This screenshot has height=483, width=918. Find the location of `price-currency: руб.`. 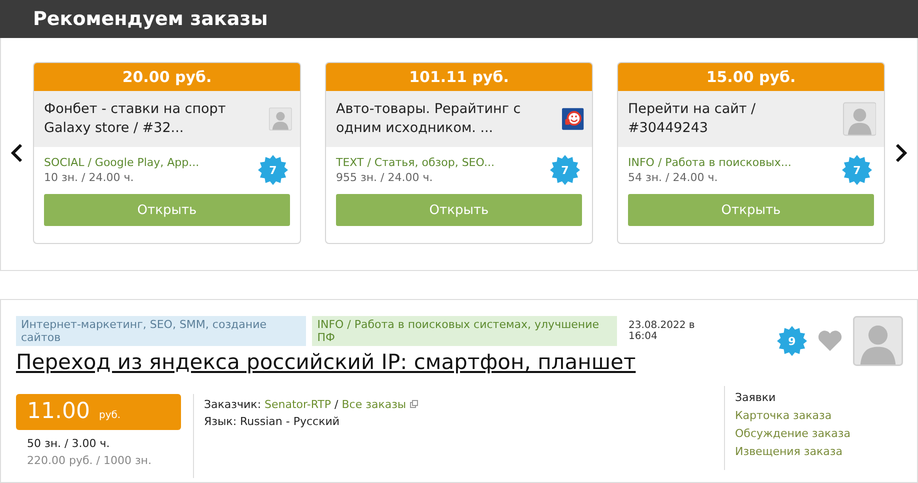

price-currency: руб. is located at coordinates (109, 416).